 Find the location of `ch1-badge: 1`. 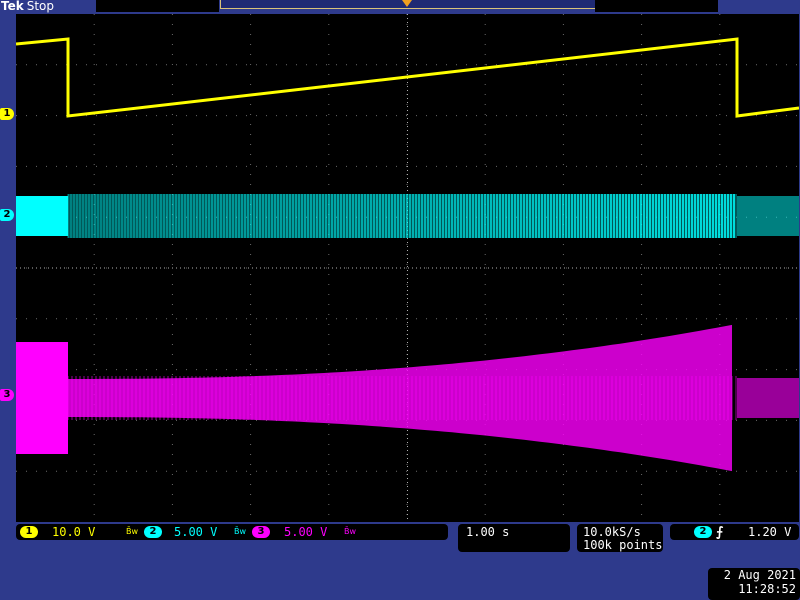

ch1-badge: 1 is located at coordinates (29, 532).